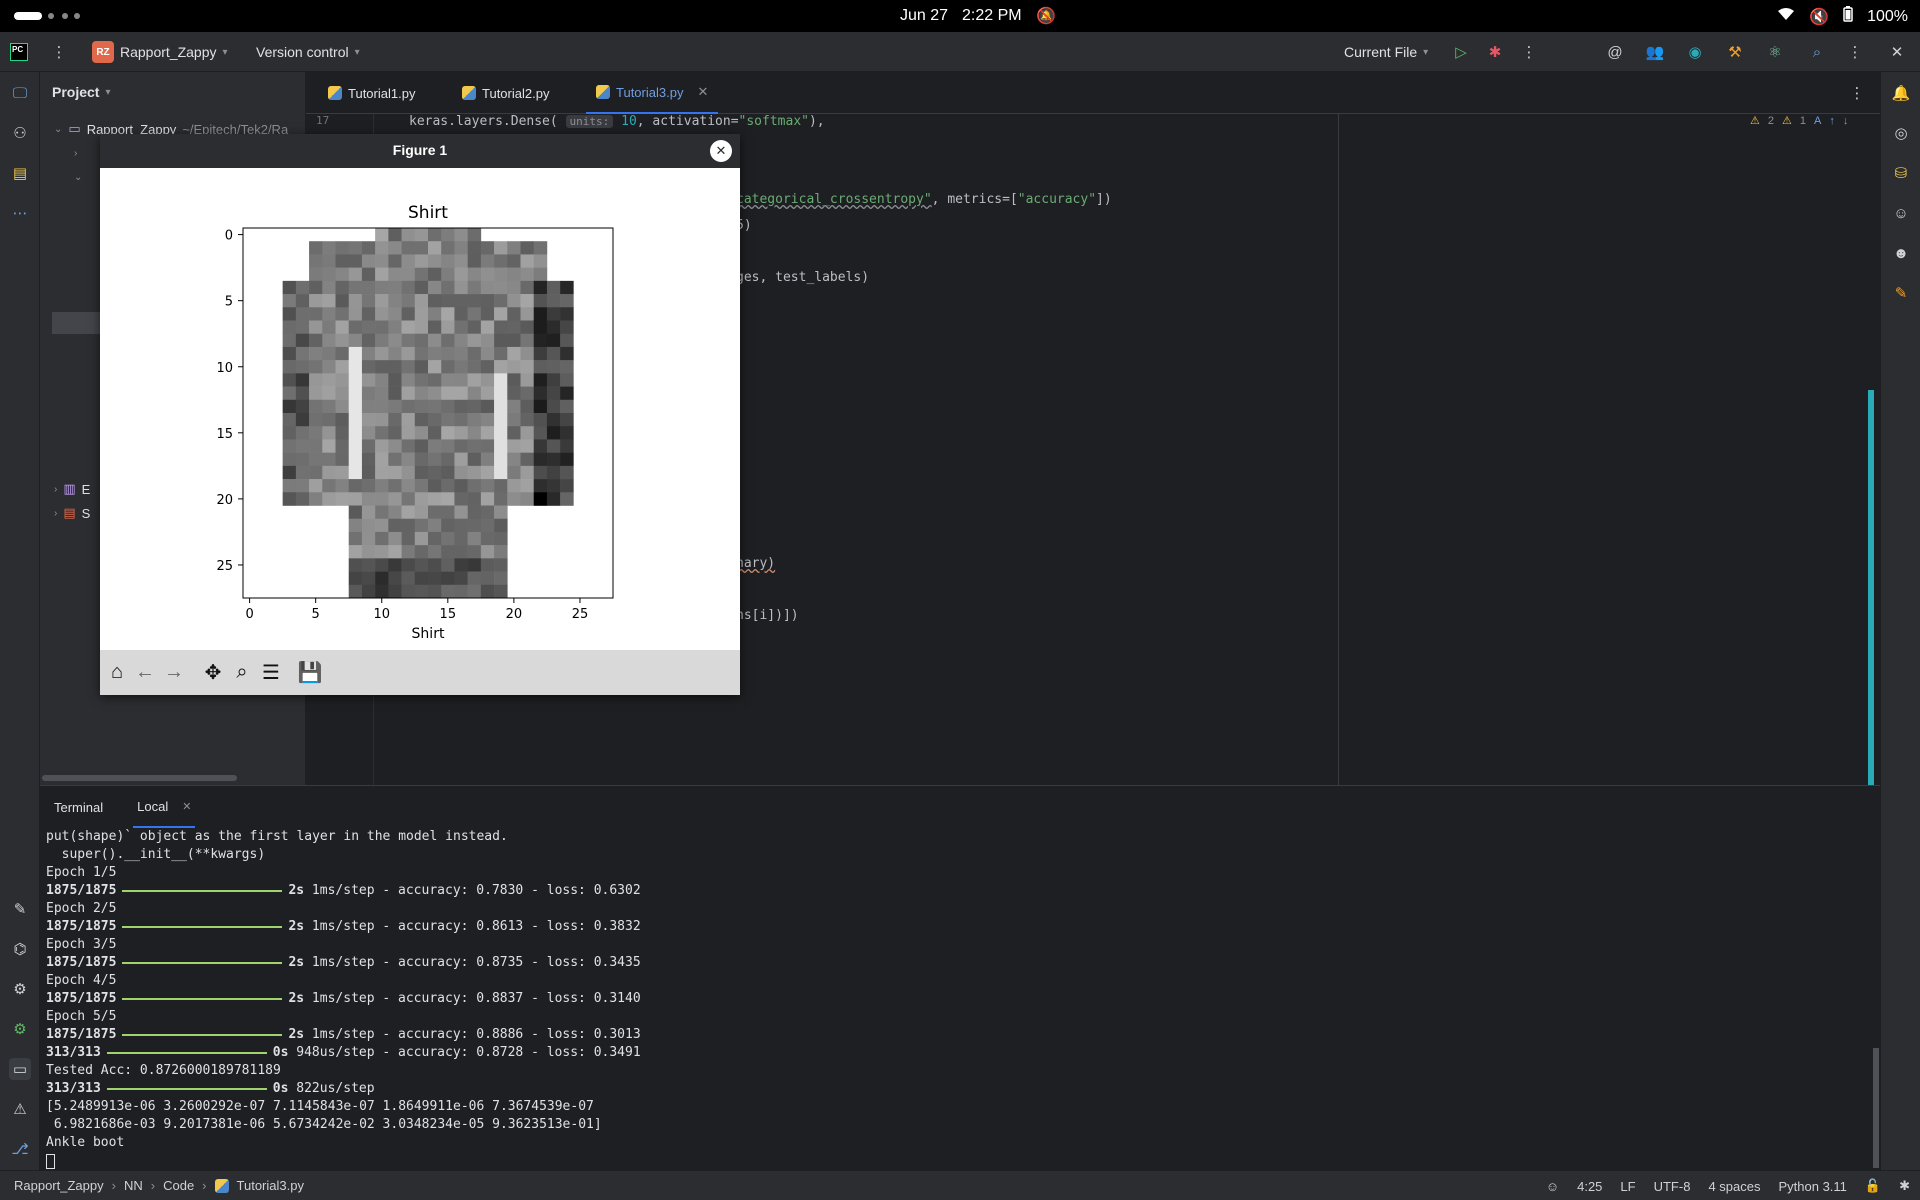 The image size is (1920, 1200). What do you see at coordinates (1901, 93) in the screenshot?
I see `notifications-icon: 🔔` at bounding box center [1901, 93].